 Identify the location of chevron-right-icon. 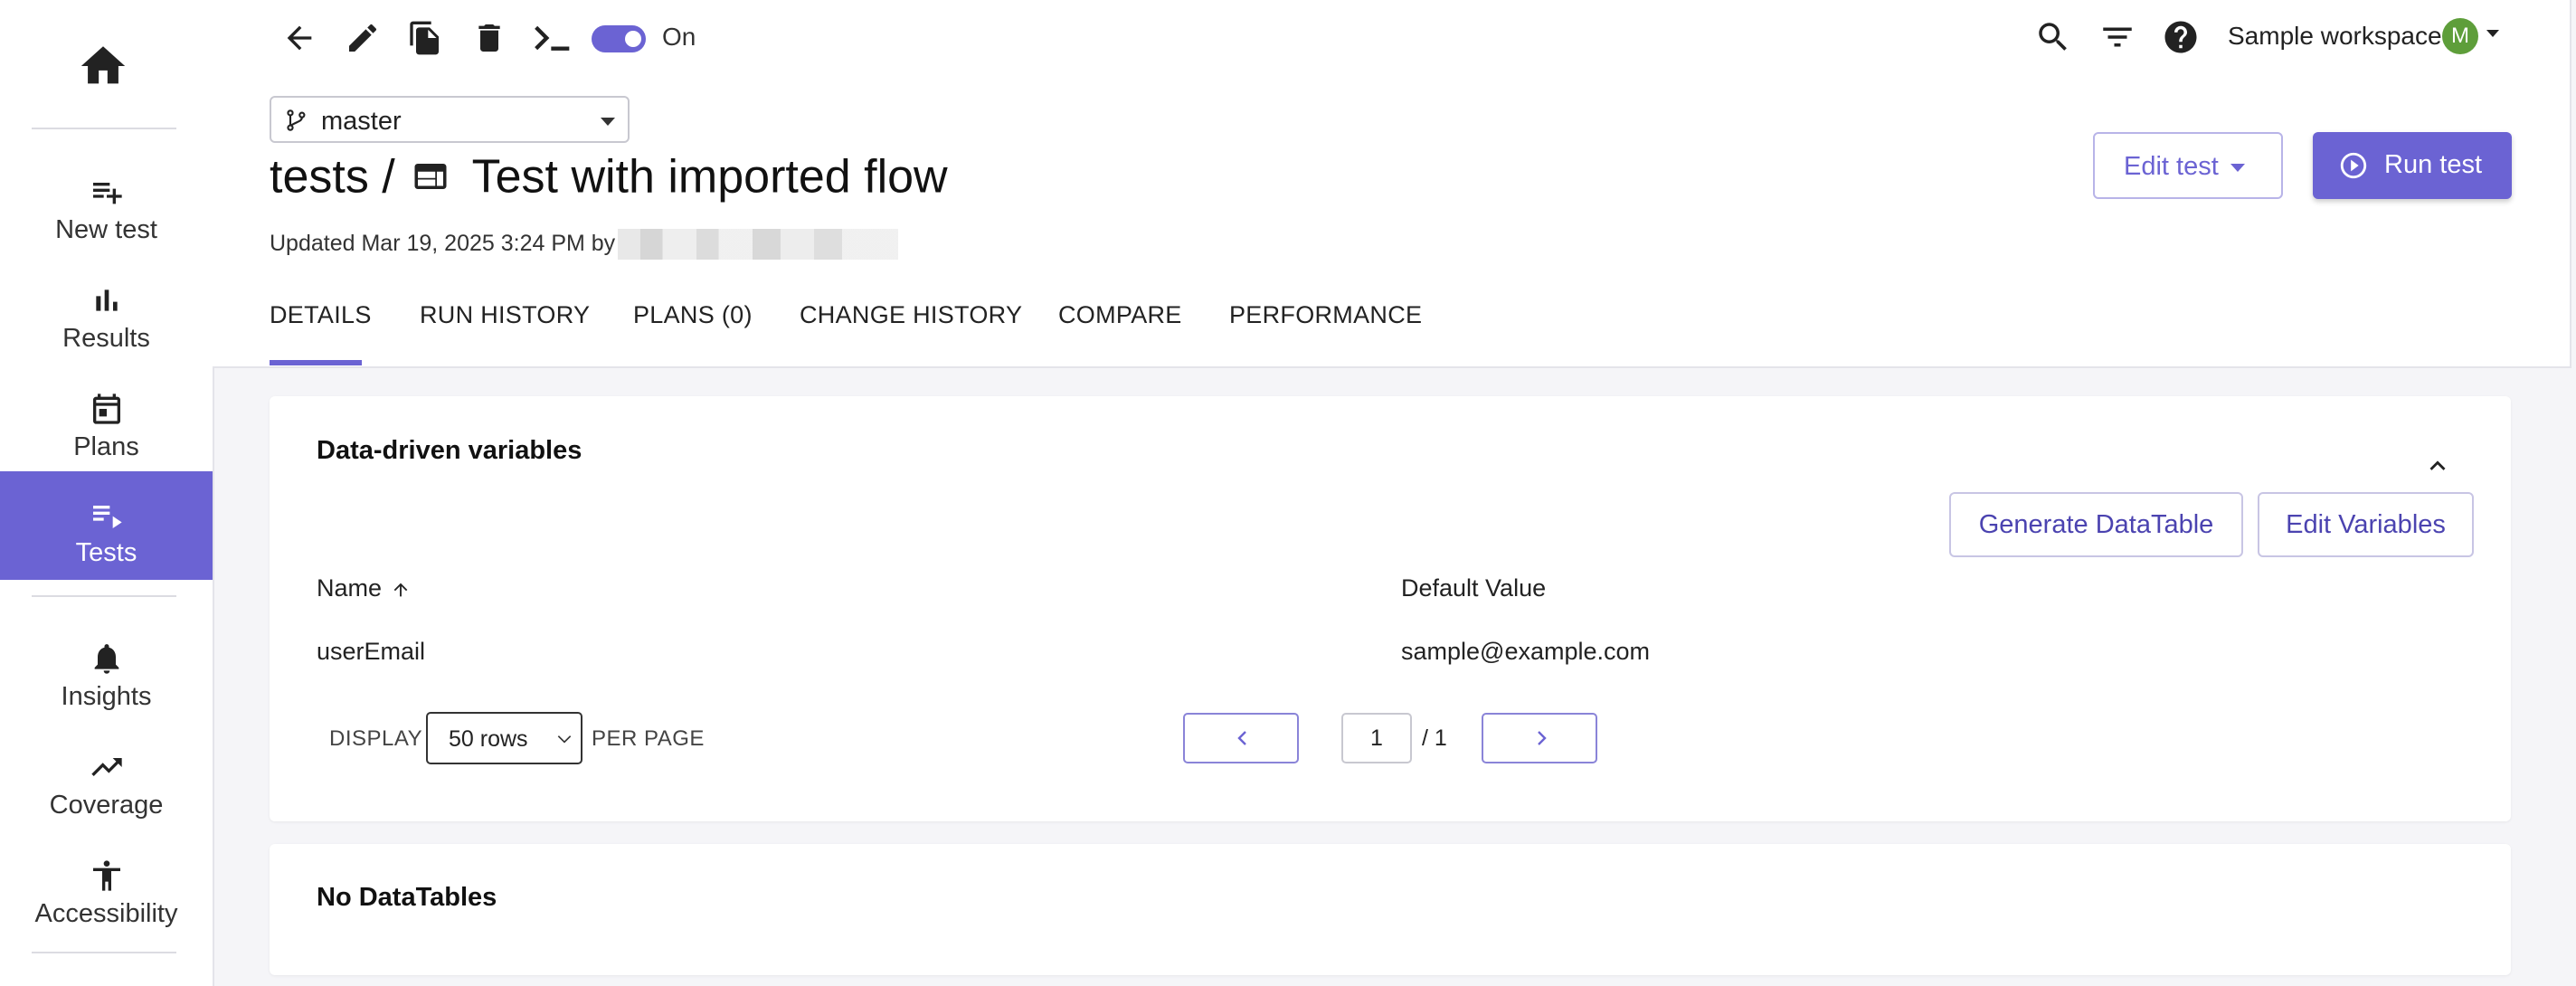
(1542, 738).